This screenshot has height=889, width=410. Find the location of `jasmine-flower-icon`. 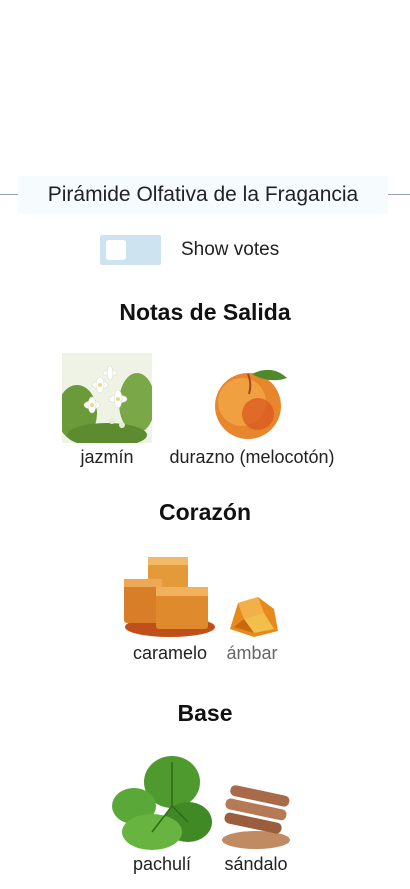

jasmine-flower-icon is located at coordinates (107, 398).